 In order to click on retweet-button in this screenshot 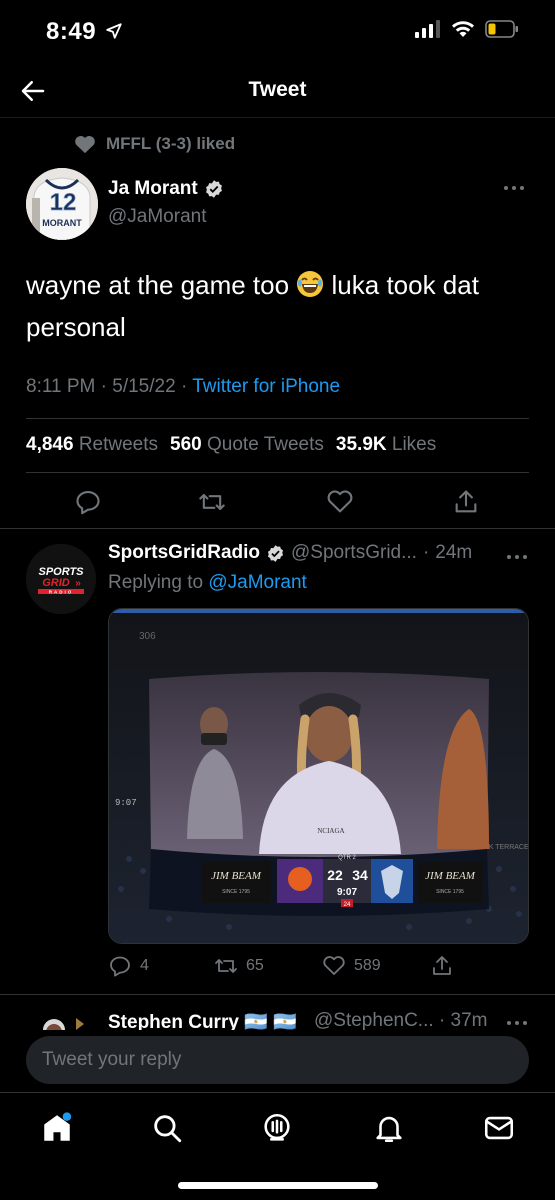, I will do `click(212, 502)`.